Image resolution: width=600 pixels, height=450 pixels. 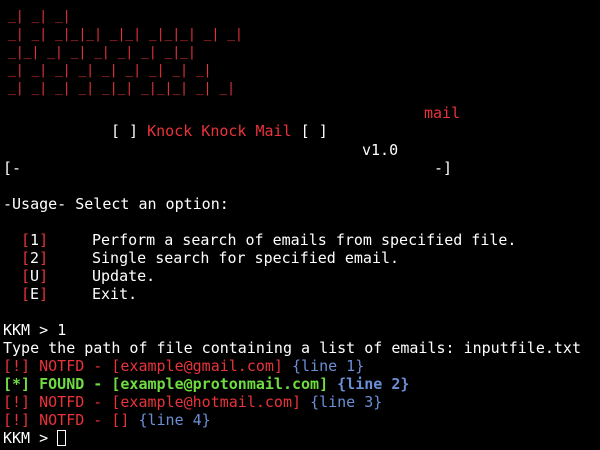 What do you see at coordinates (174, 420) in the screenshot?
I see `line-number: {line 4}` at bounding box center [174, 420].